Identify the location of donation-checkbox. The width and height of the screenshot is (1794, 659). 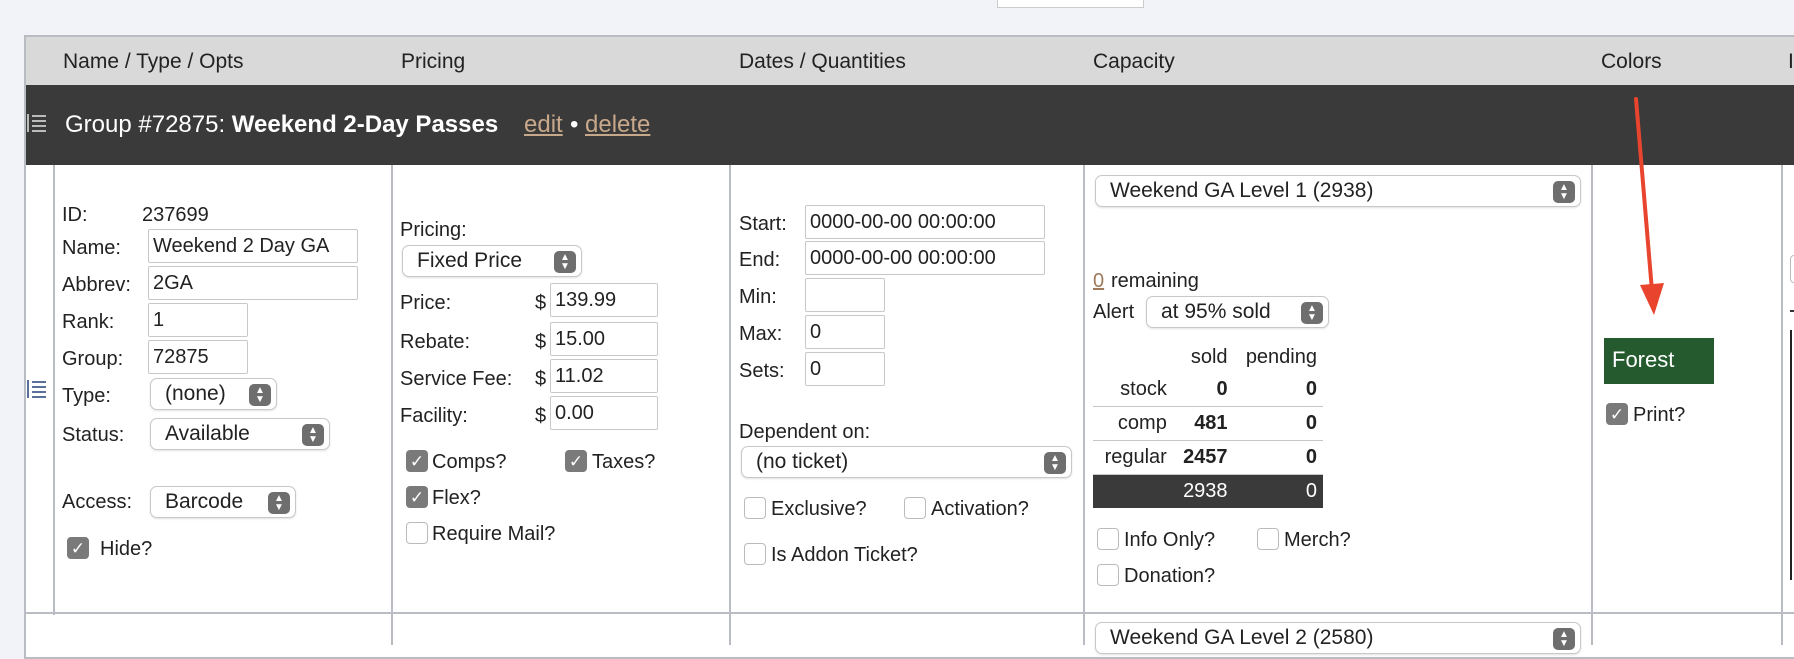
(1108, 575).